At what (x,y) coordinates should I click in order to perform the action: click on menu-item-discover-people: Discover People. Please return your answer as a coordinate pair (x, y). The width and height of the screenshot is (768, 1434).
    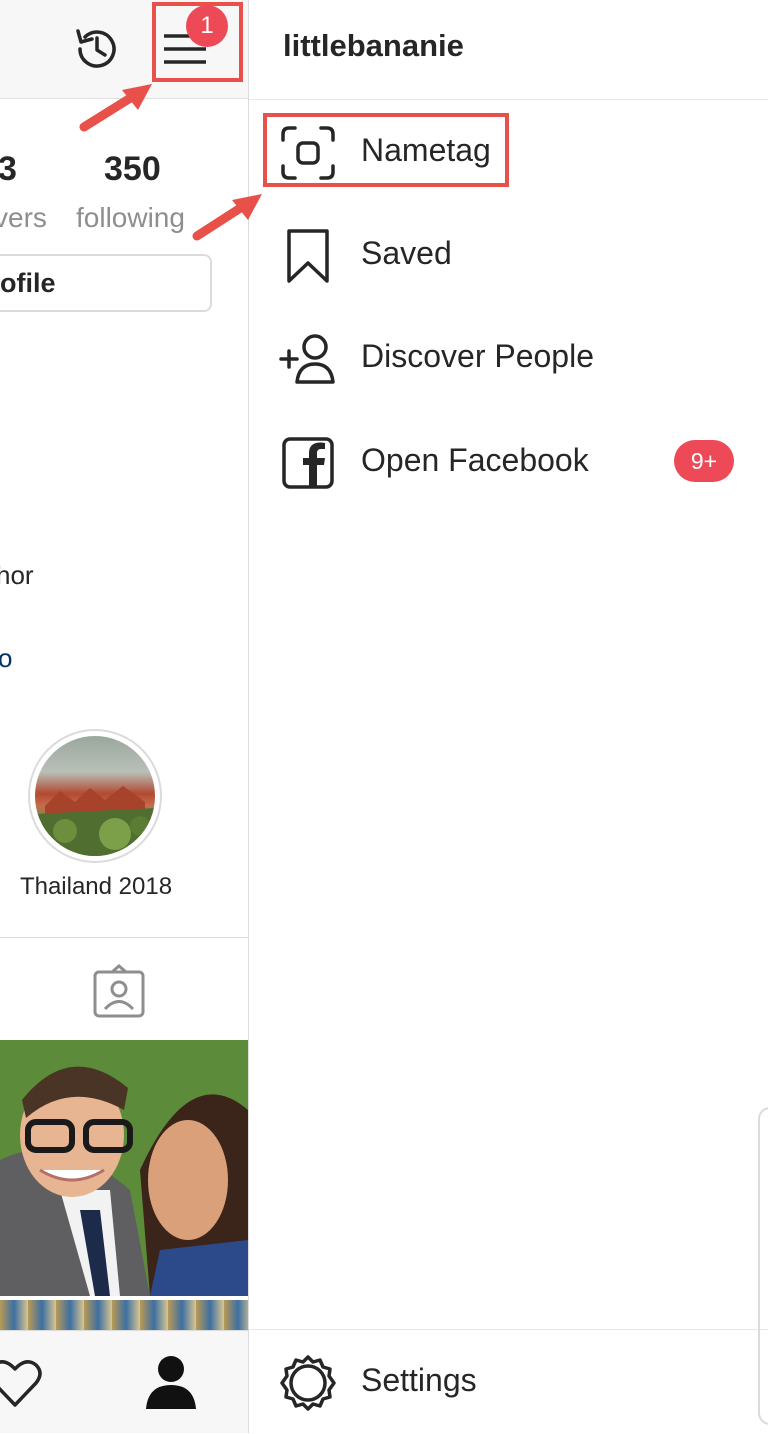
    Looking at the image, I should click on (508, 359).